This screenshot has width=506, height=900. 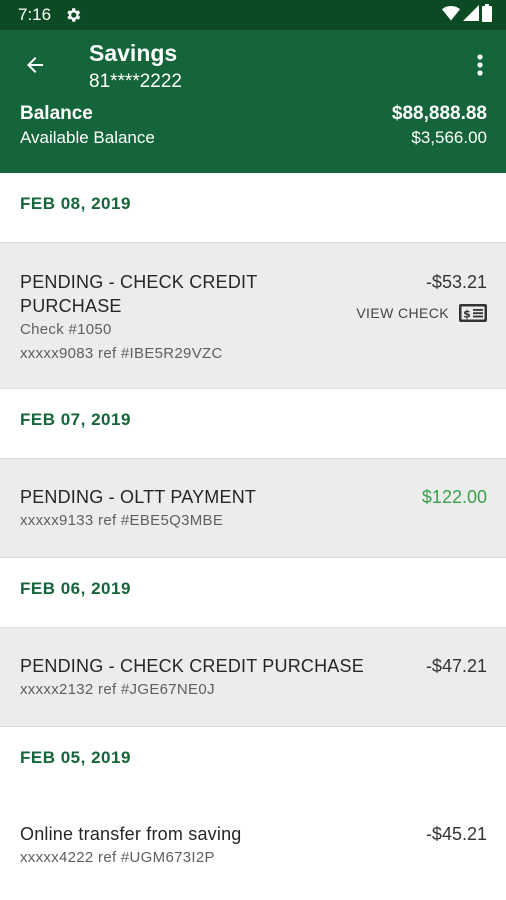 I want to click on date-label: FEB 07, 2019, so click(x=75, y=419).